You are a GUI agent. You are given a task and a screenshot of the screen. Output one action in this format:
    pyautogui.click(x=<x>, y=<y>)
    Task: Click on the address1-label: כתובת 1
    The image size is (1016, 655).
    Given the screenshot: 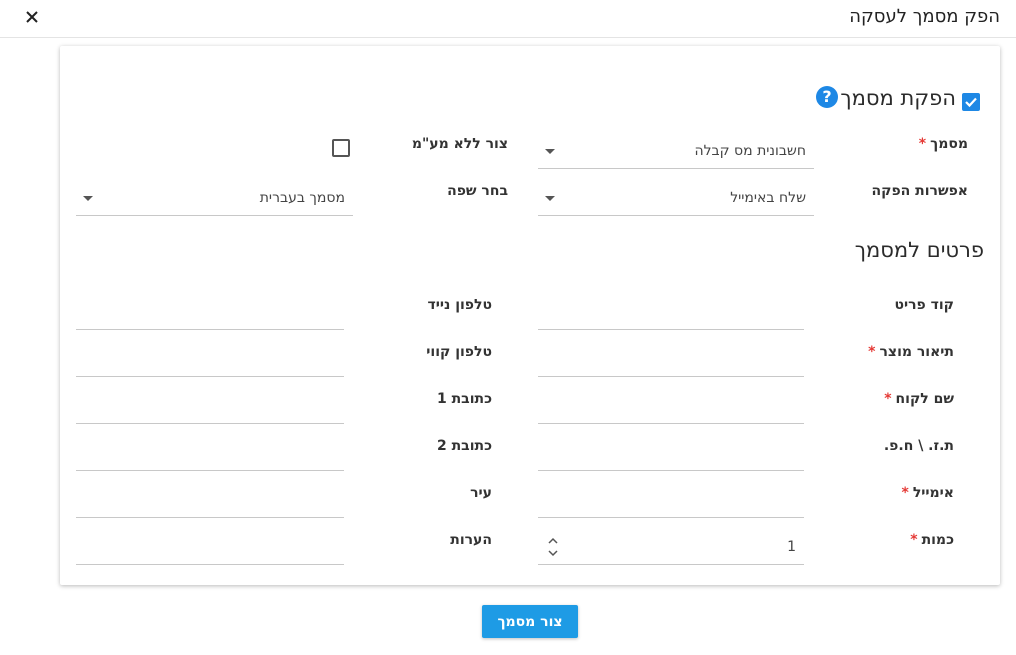 What is the action you would take?
    pyautogui.click(x=464, y=399)
    